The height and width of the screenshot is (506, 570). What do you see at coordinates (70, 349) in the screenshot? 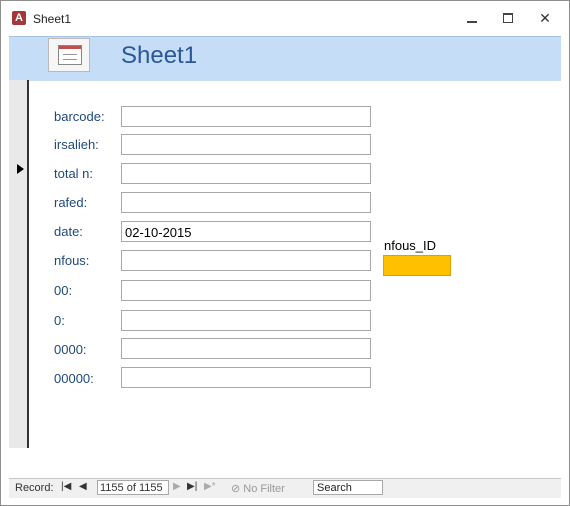
I see `field-0000-label: 0000:` at bounding box center [70, 349].